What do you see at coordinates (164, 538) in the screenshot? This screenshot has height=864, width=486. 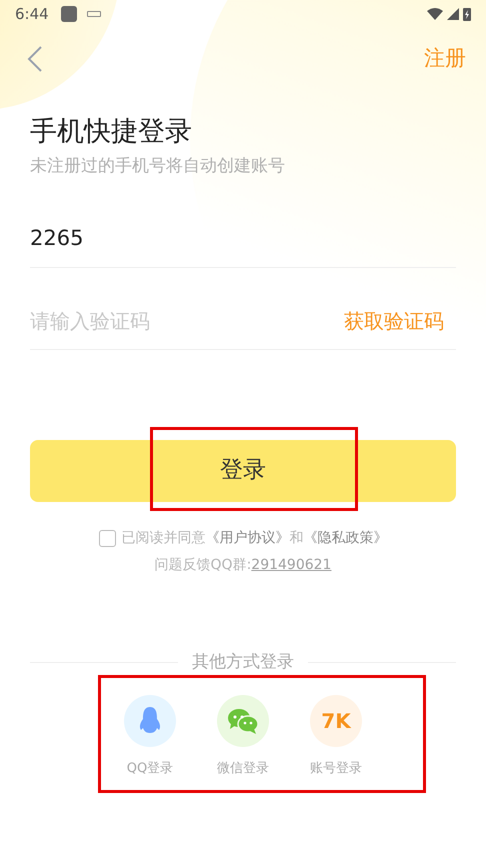 I see `agreement-text: 已阅读并同意` at bounding box center [164, 538].